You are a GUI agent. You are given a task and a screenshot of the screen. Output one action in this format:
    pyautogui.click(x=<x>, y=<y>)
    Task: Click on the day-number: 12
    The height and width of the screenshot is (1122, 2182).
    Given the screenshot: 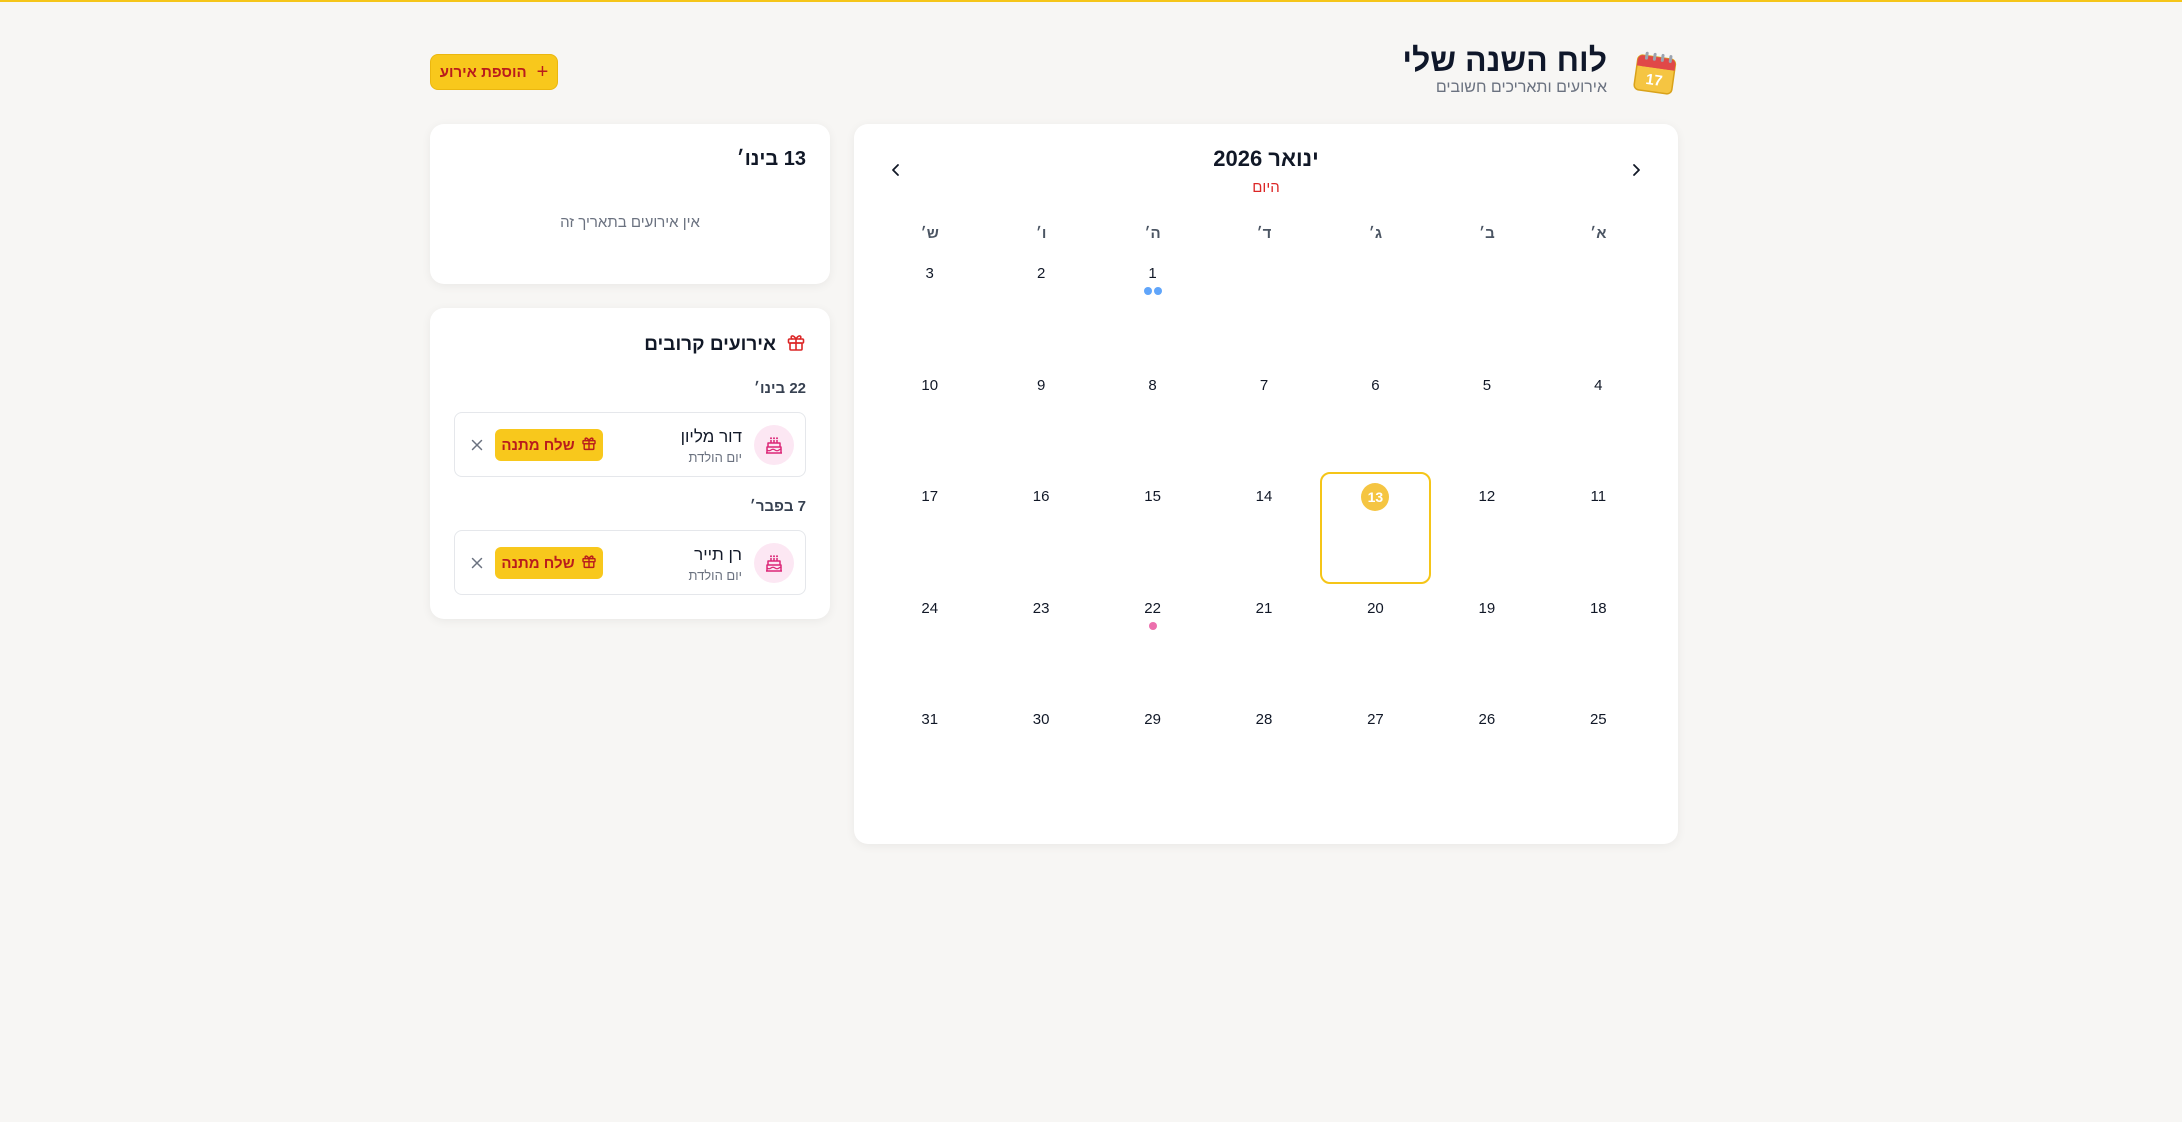 What is the action you would take?
    pyautogui.click(x=1487, y=496)
    